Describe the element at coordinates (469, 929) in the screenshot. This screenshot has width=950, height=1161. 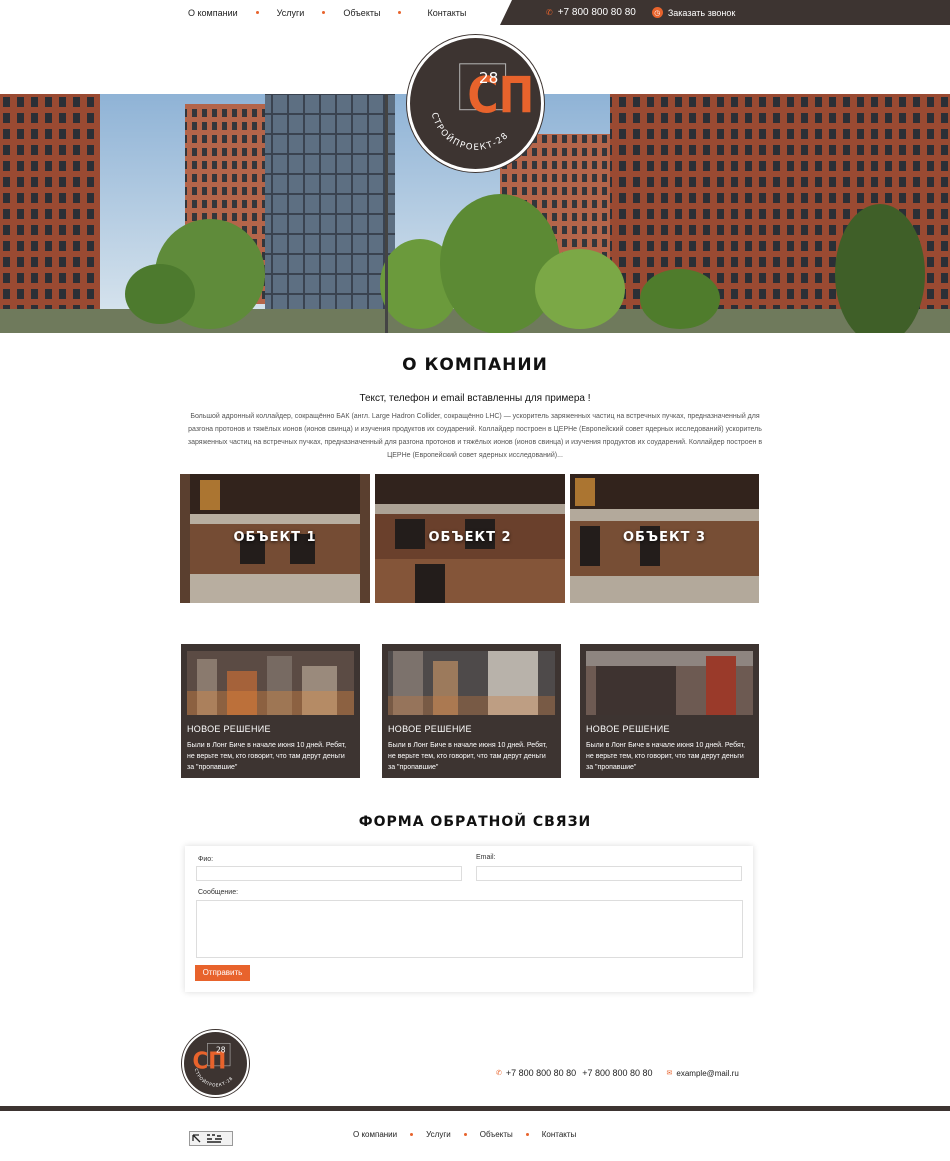
I see `message-textarea` at that location.